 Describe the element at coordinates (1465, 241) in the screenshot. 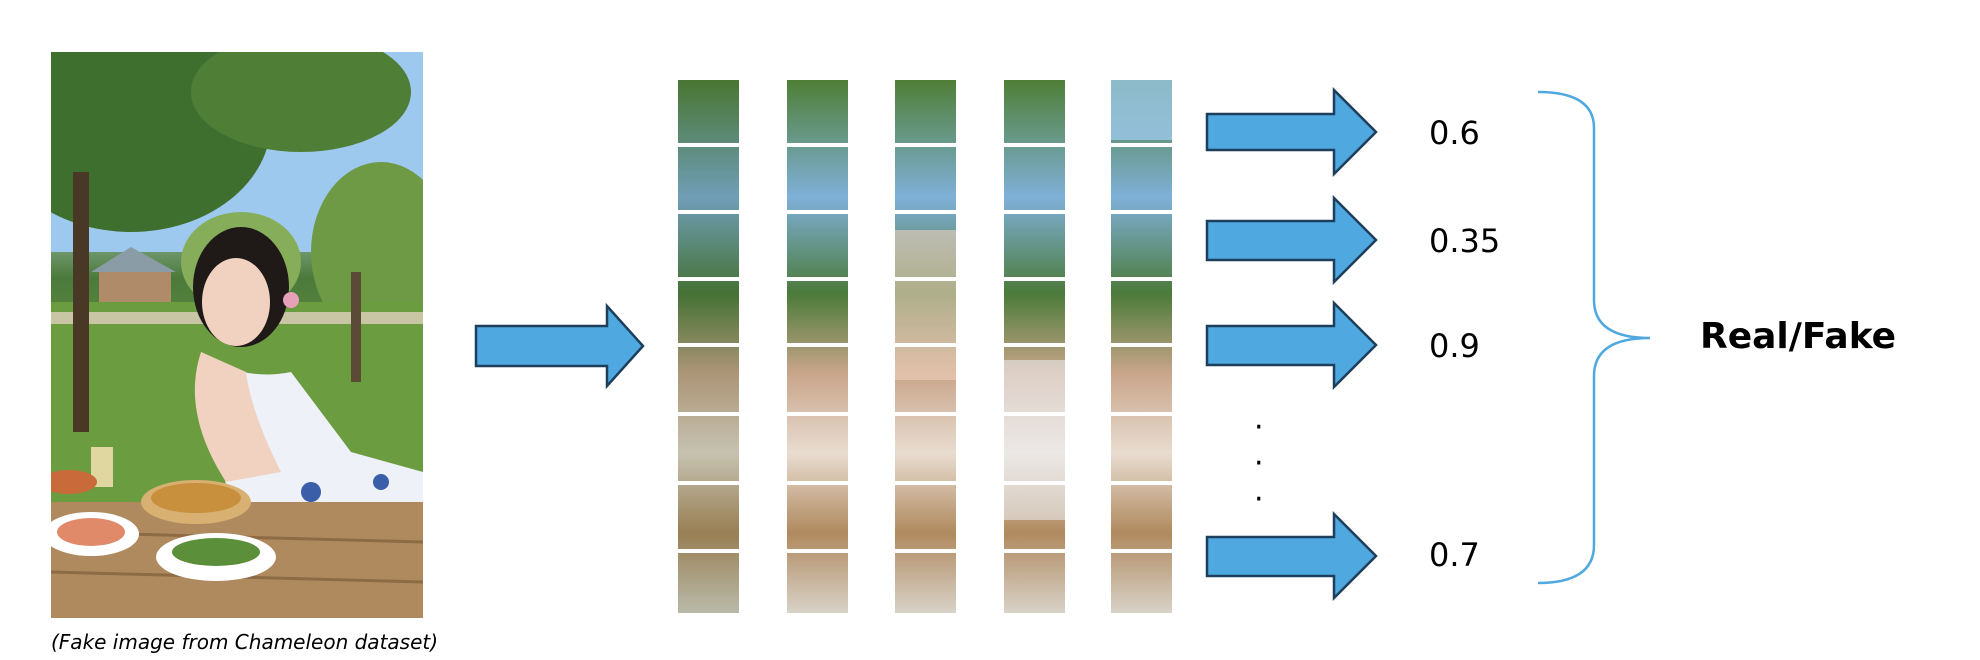

I see `patch-score-2: 0.35` at that location.